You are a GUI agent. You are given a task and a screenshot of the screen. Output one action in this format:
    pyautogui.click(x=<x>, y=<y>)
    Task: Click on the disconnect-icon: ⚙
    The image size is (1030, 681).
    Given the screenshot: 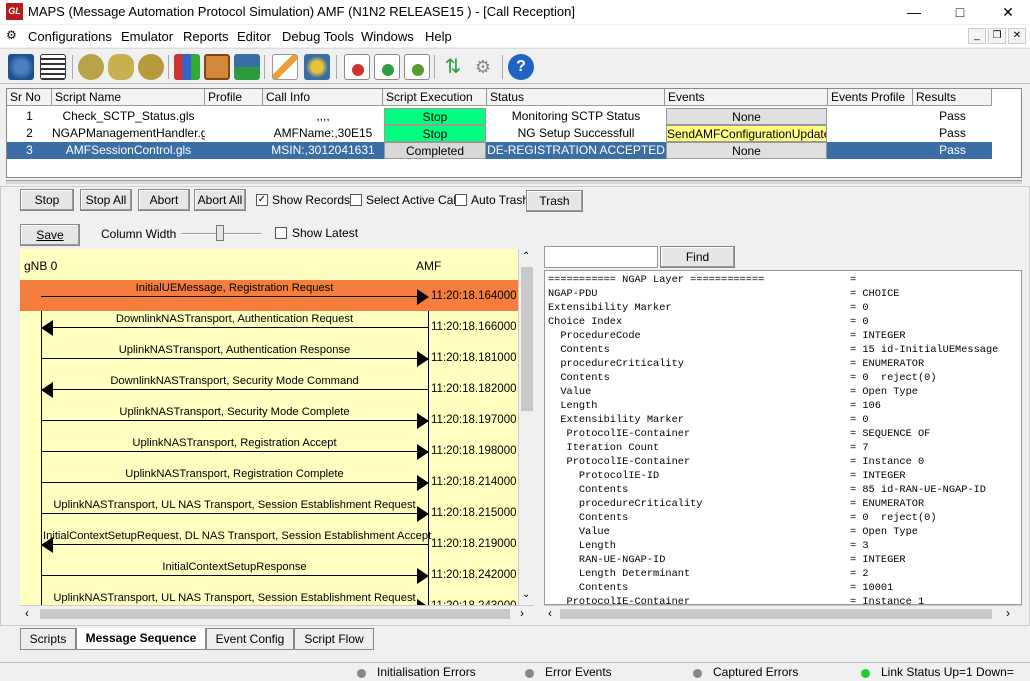 What is the action you would take?
    pyautogui.click(x=483, y=67)
    